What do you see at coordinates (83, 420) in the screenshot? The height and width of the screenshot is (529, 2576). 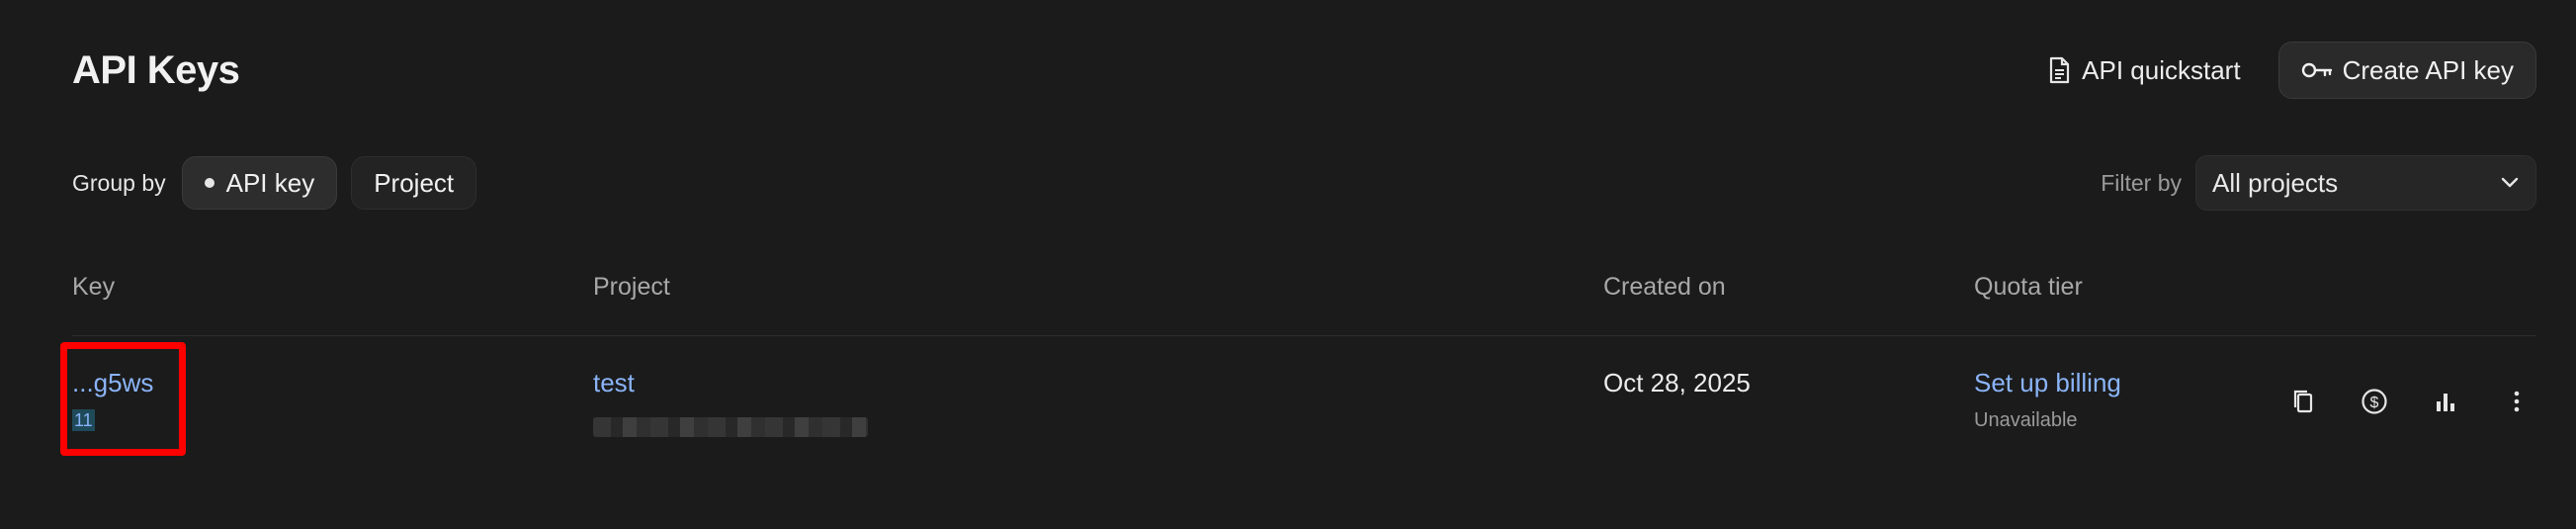 I see `api-key-sub-label: 11` at bounding box center [83, 420].